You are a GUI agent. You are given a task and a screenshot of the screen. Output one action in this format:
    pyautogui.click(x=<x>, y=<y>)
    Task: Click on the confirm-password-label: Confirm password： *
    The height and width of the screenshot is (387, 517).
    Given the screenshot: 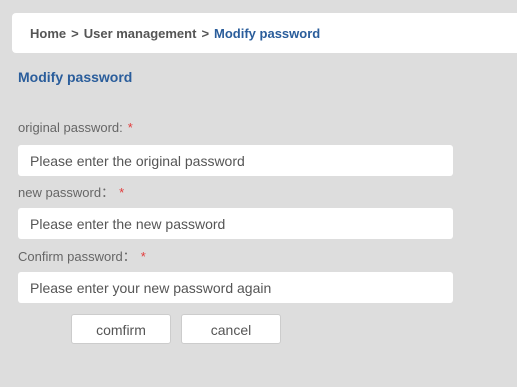 What is the action you would take?
    pyautogui.click(x=82, y=255)
    